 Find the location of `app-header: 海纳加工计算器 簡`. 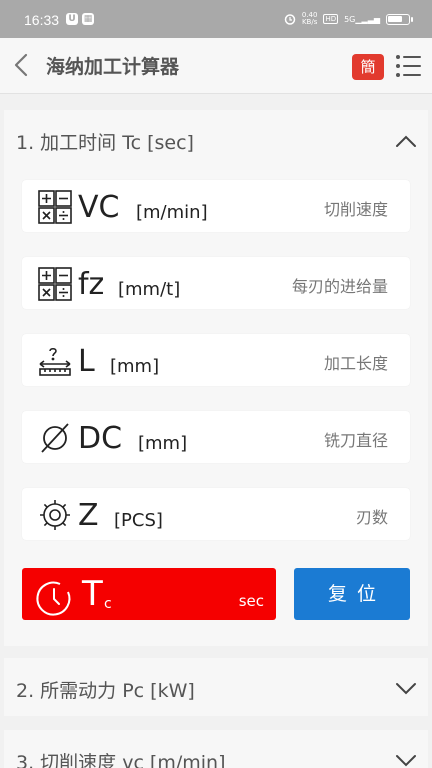

app-header: 海纳加工计算器 簡 is located at coordinates (216, 66).